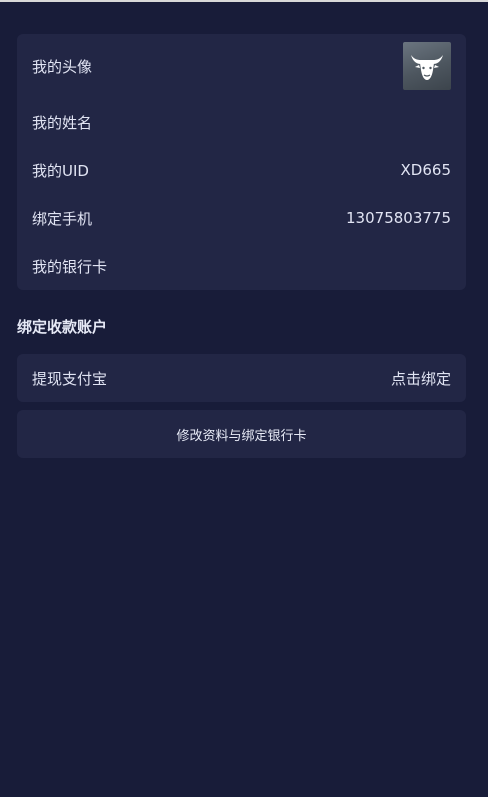 This screenshot has width=488, height=797. Describe the element at coordinates (241, 218) in the screenshot. I see `phone-row: 绑定手机 13075803775` at that location.